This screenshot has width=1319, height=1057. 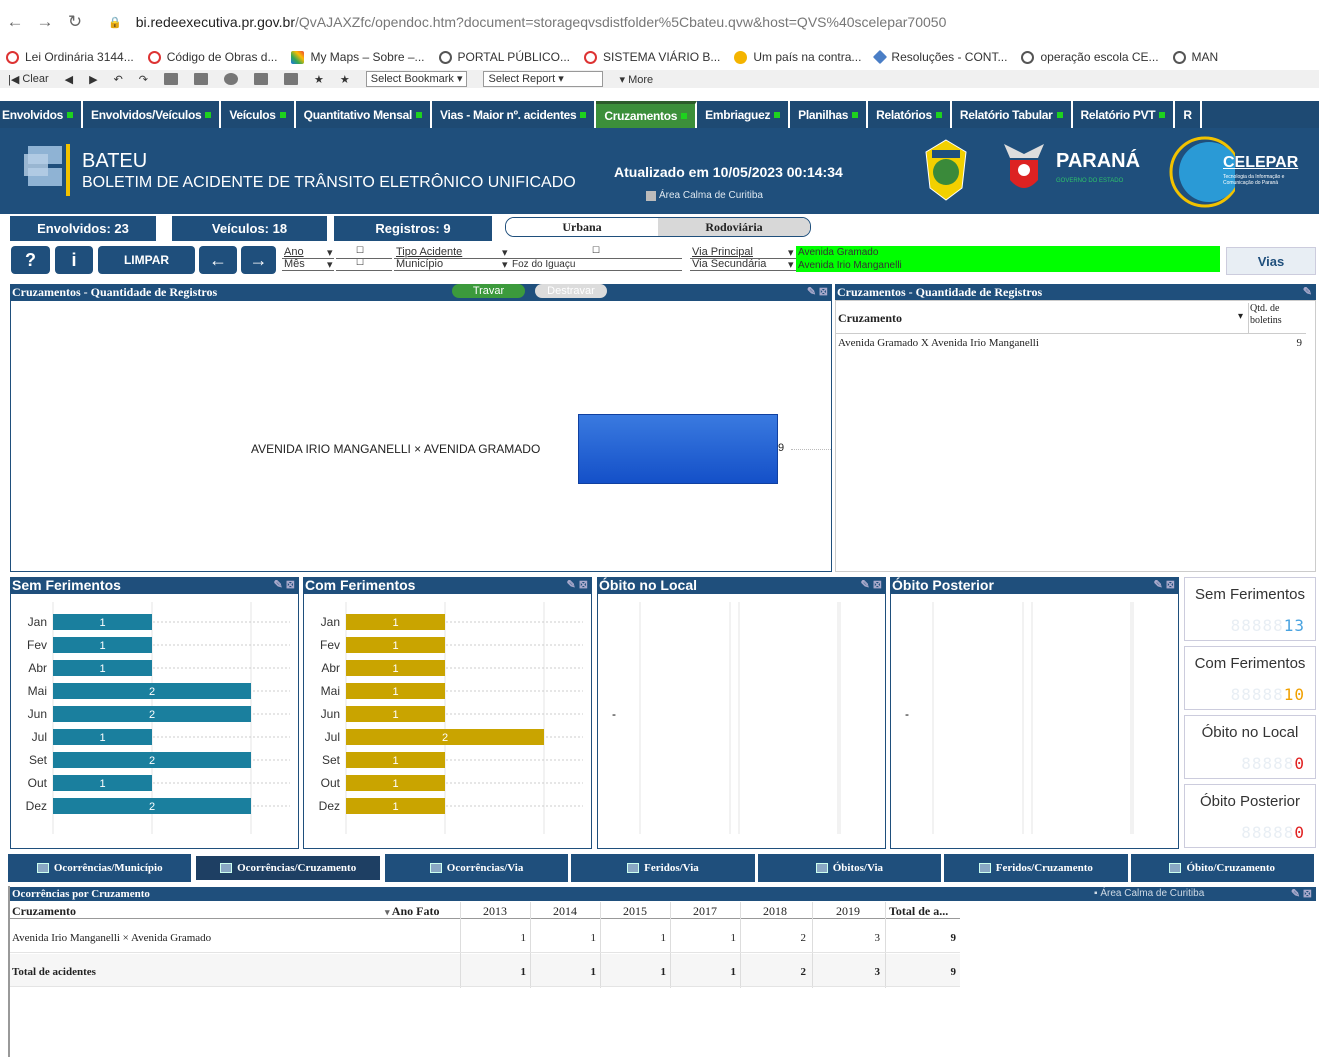 What do you see at coordinates (663, 868) in the screenshot?
I see `bottom-tab-feridos-via: Feridos/Via` at bounding box center [663, 868].